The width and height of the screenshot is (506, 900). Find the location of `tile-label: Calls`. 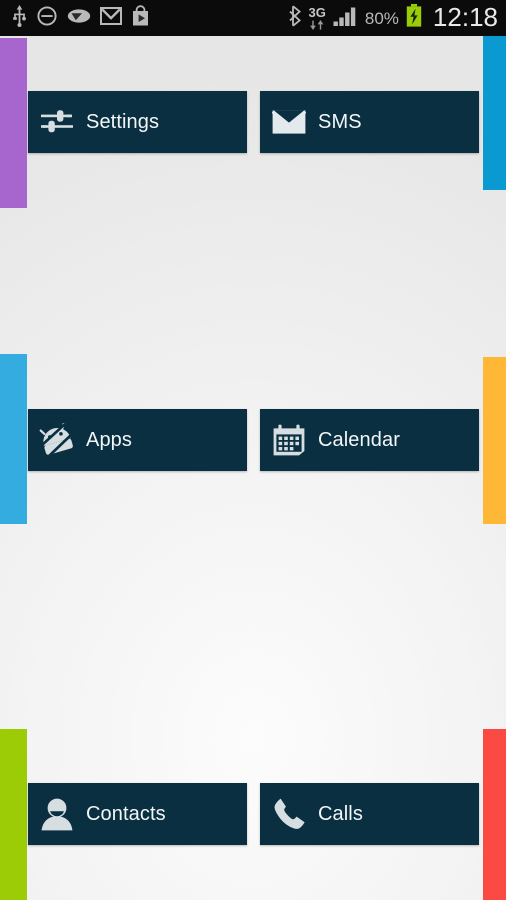

tile-label: Calls is located at coordinates (340, 814).